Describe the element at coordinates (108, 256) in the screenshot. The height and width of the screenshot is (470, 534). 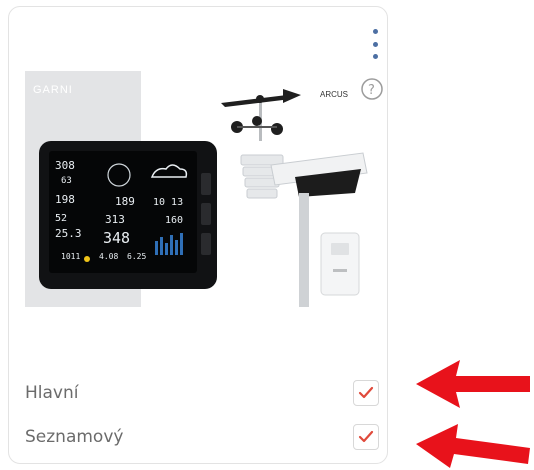
I see `reading: 4.08` at that location.